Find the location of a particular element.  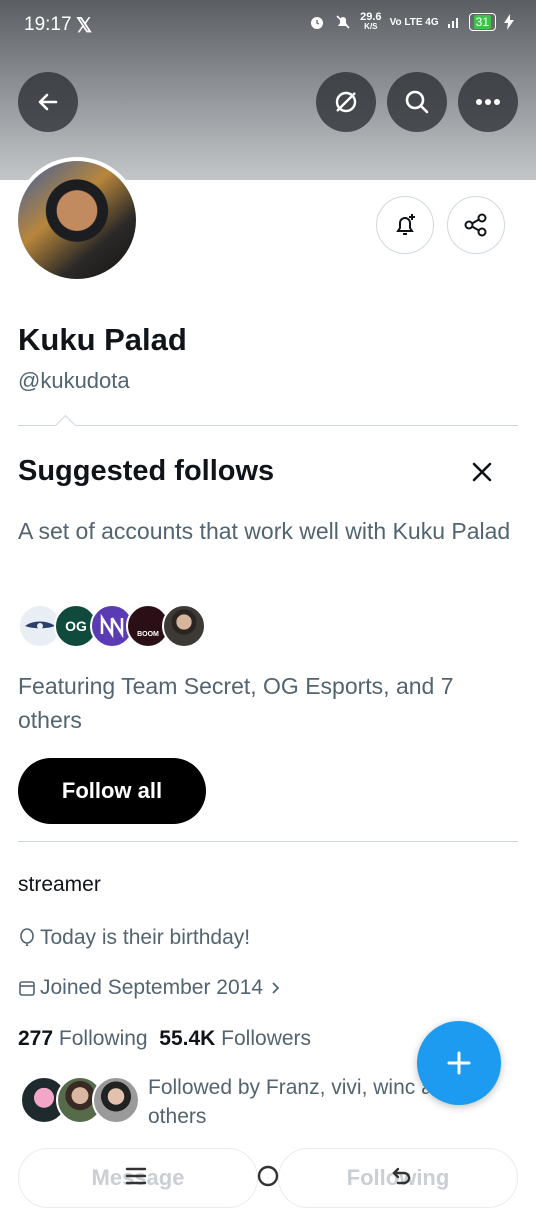

avatar-photo is located at coordinates (77, 220).